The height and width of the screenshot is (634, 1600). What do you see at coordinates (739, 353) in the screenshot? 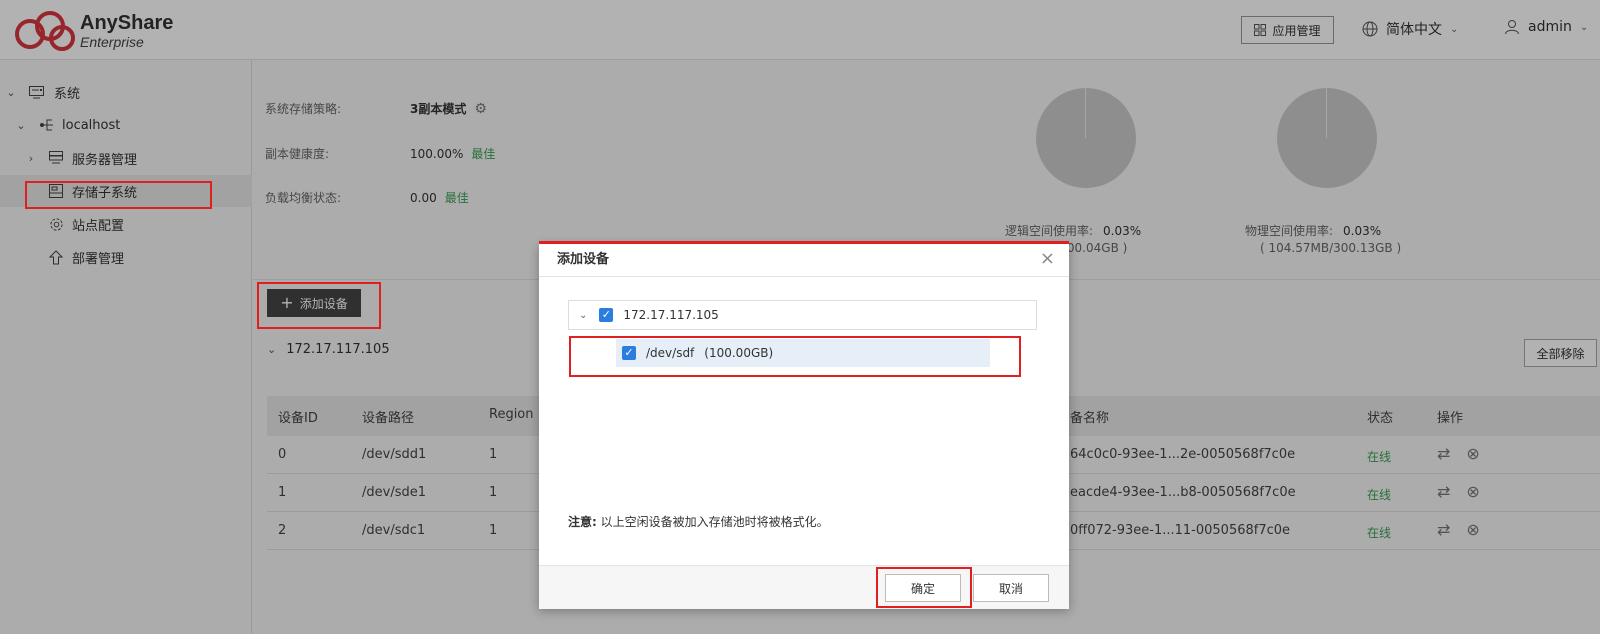
I see `tree-node-device-size: (100.00GB)` at bounding box center [739, 353].